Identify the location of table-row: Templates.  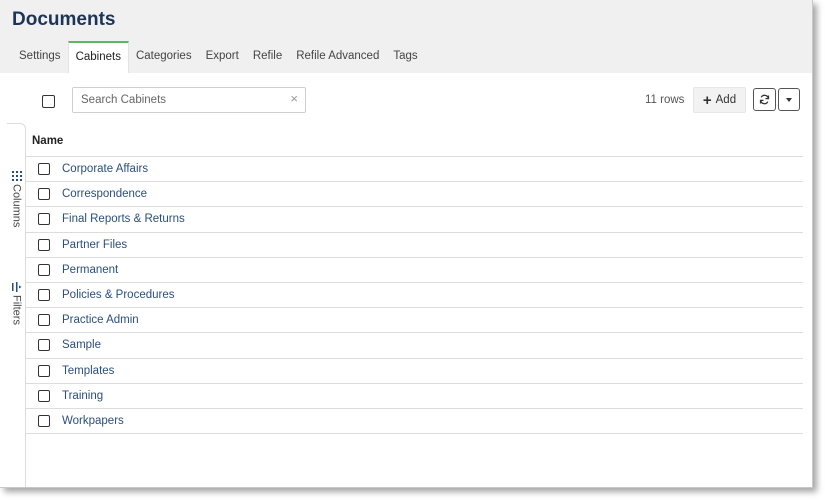
(414, 371).